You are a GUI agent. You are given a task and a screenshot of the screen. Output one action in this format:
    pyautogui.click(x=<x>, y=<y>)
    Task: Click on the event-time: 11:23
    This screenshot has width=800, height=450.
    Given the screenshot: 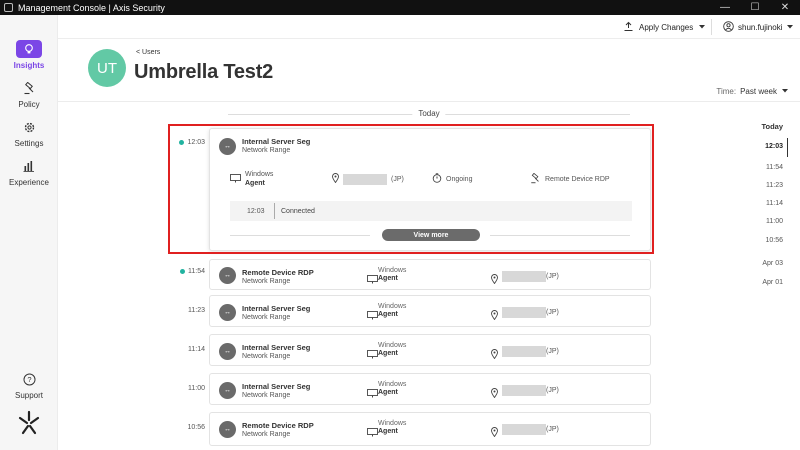 What is the action you would take?
    pyautogui.click(x=196, y=310)
    